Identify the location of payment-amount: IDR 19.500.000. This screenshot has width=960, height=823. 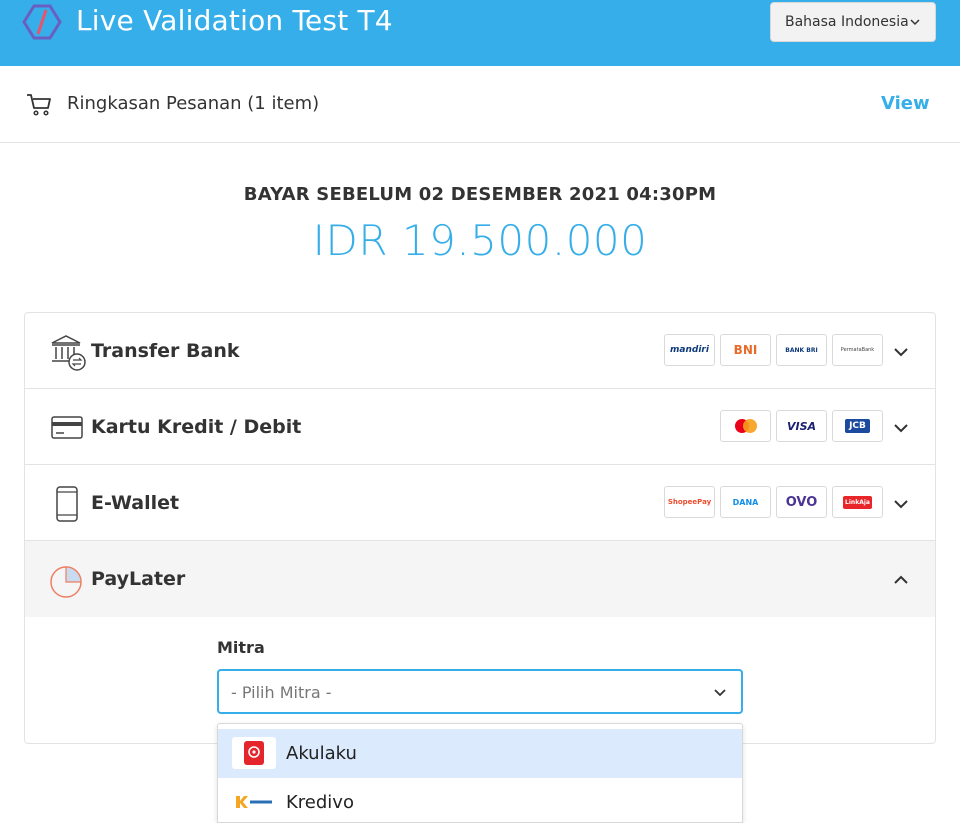
(480, 240).